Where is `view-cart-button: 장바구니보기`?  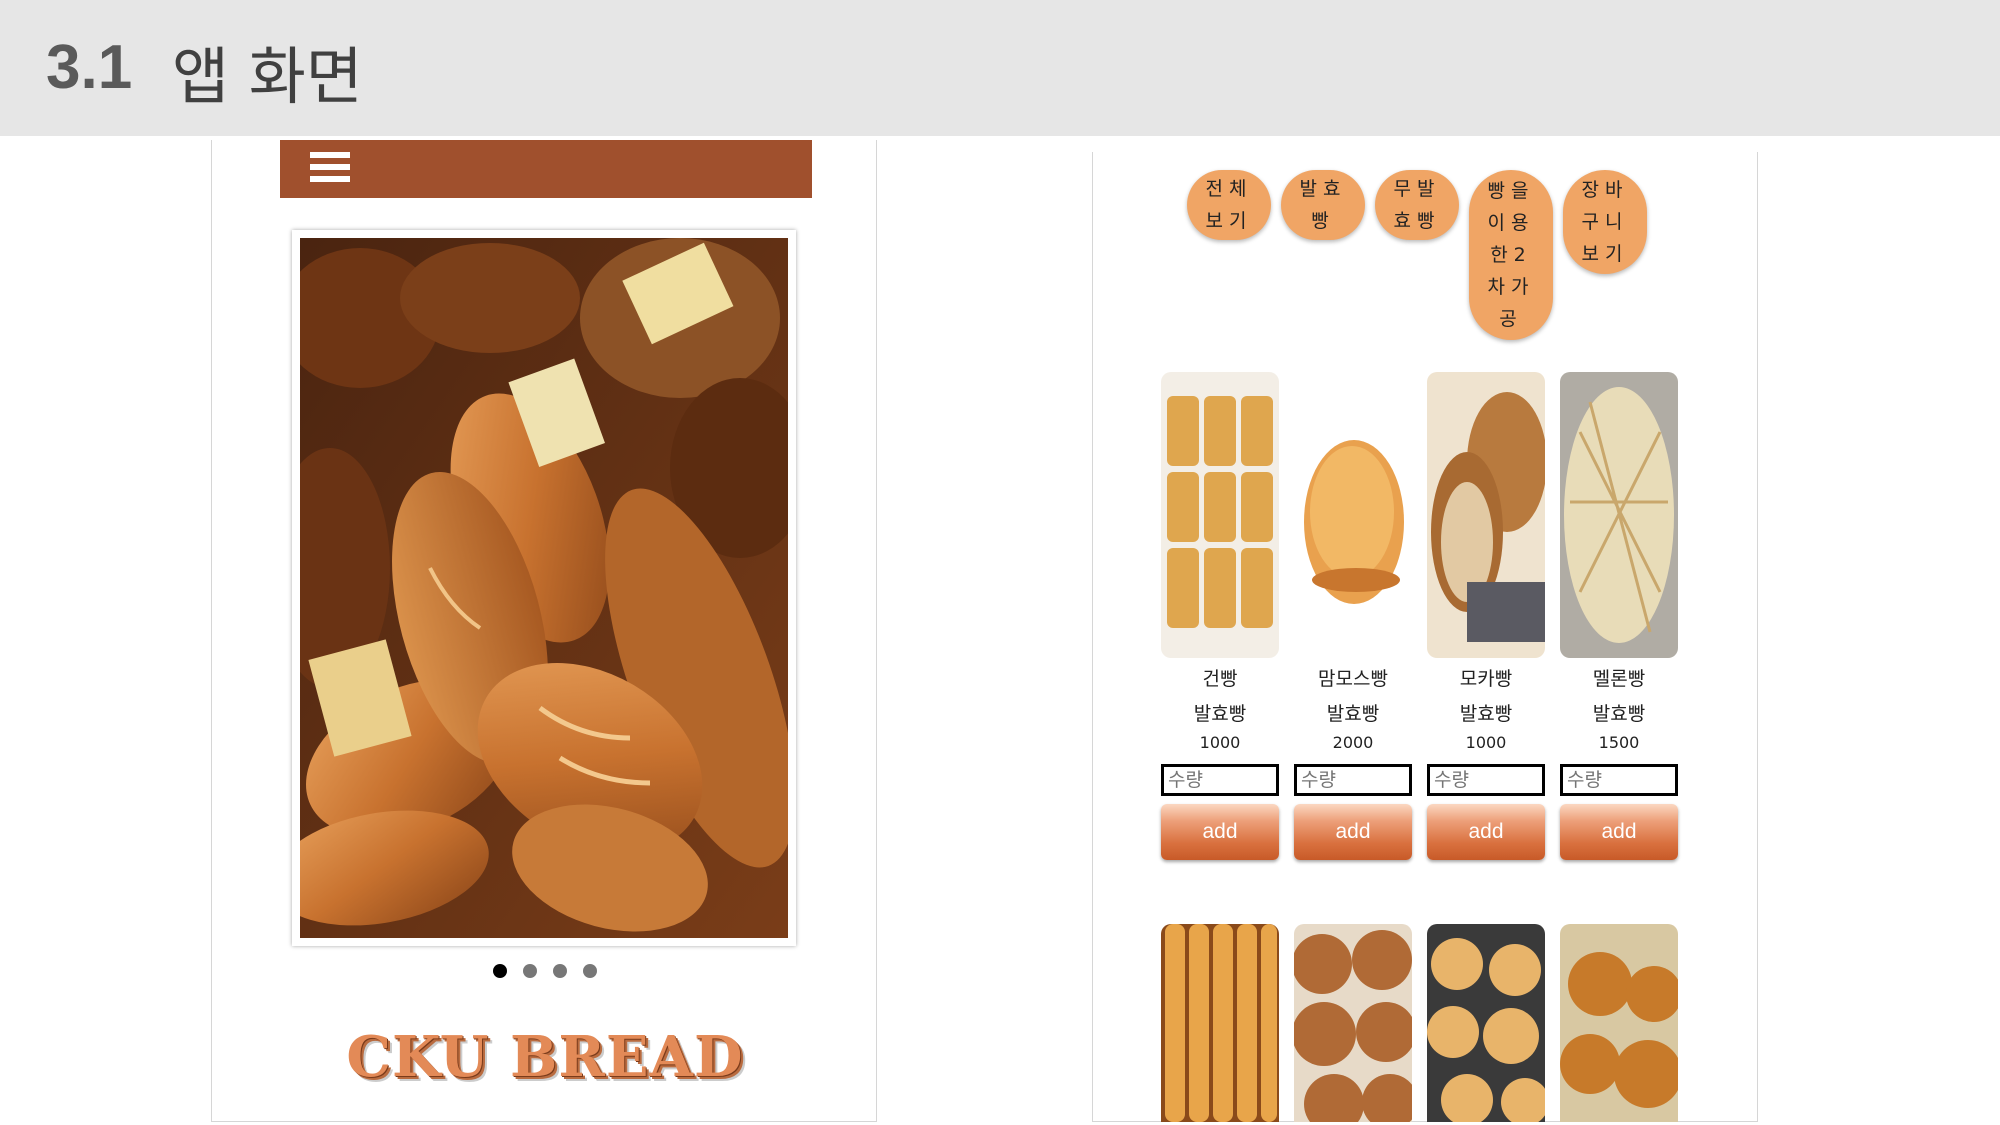 view-cart-button: 장바구니보기 is located at coordinates (1605, 222).